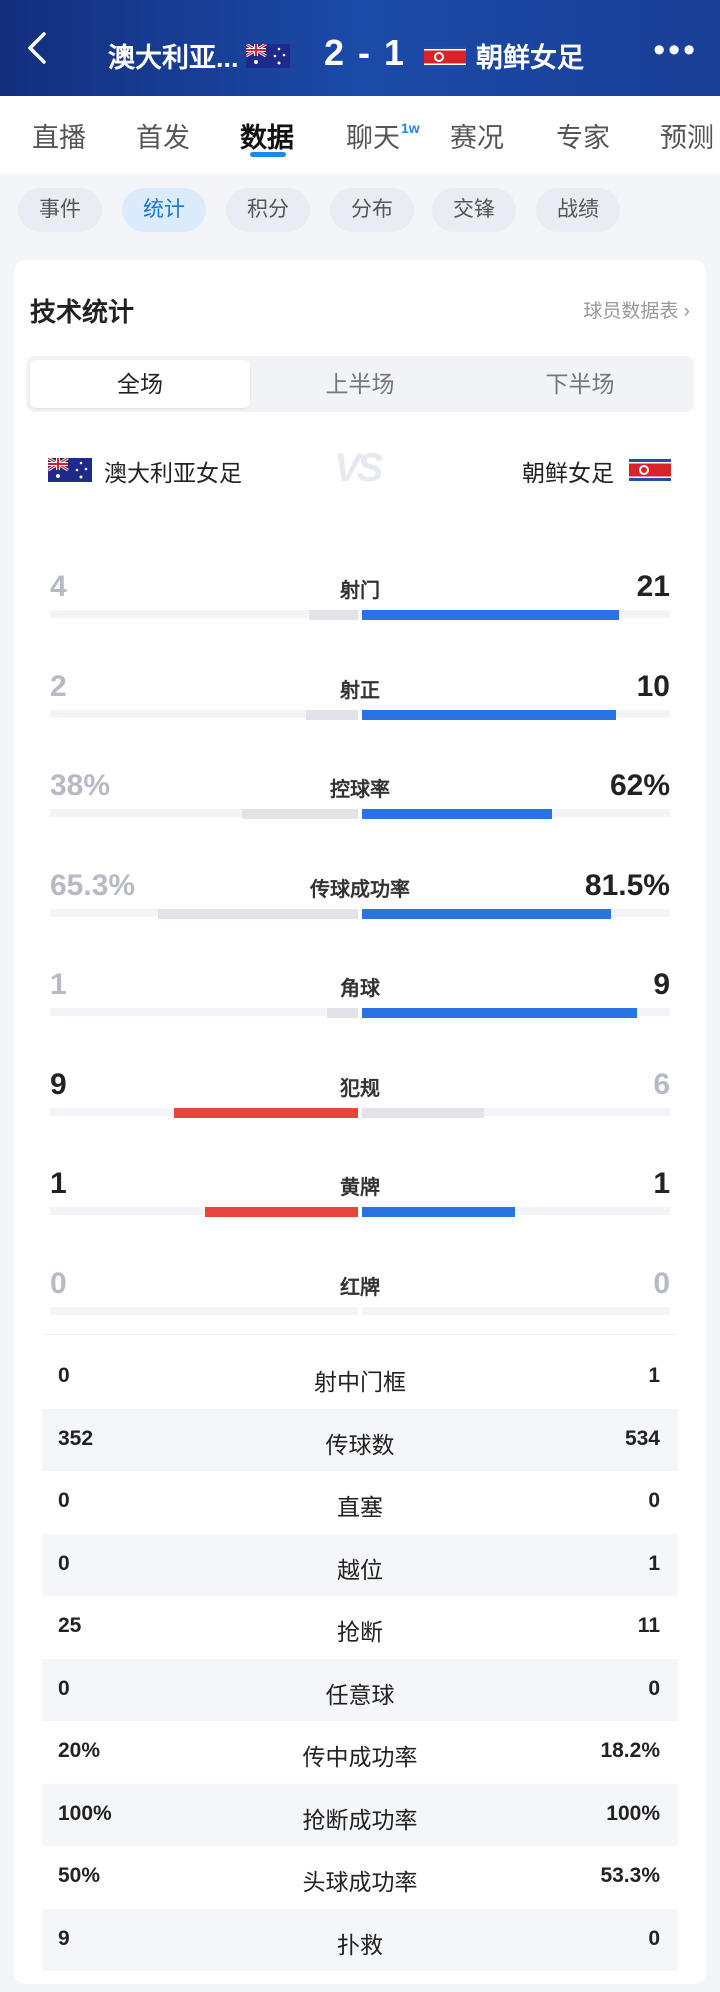 The image size is (720, 1992). I want to click on table-row: 25 抢断 11, so click(360, 1627).